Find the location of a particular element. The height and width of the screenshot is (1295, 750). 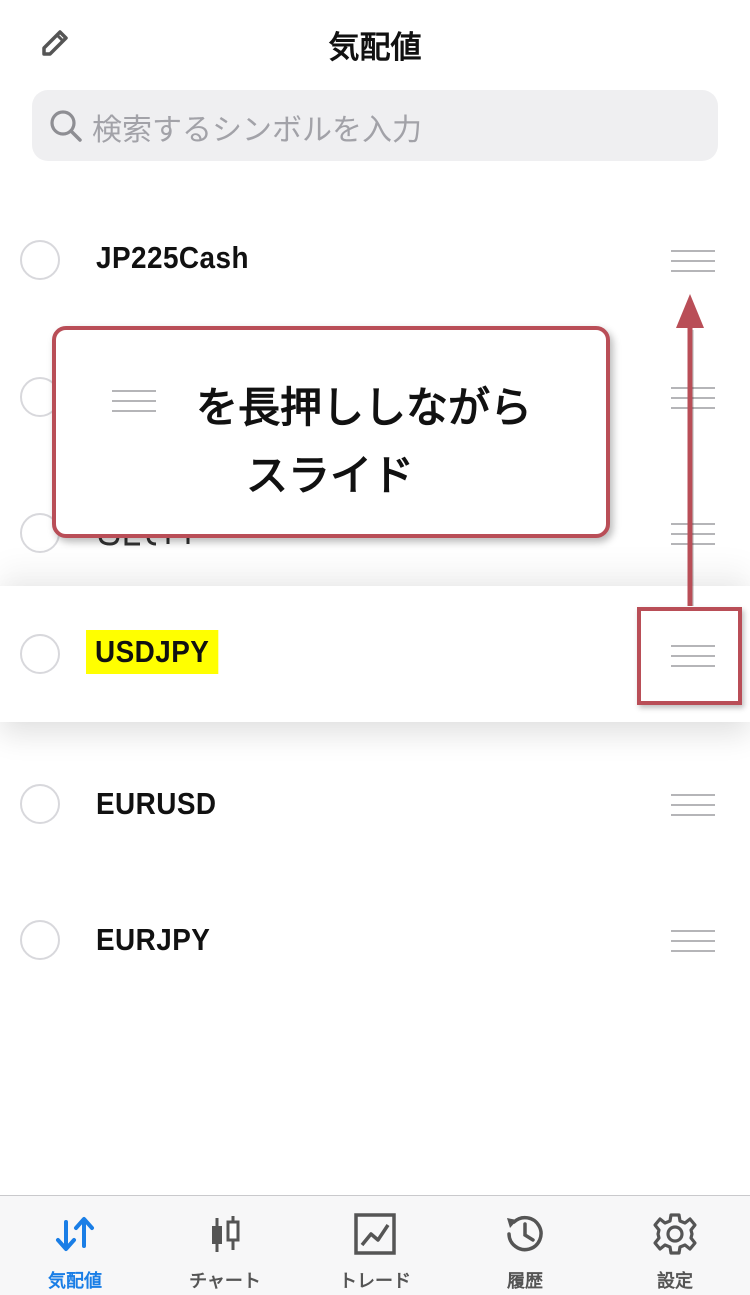

page-title: 気配値 is located at coordinates (375, 48).